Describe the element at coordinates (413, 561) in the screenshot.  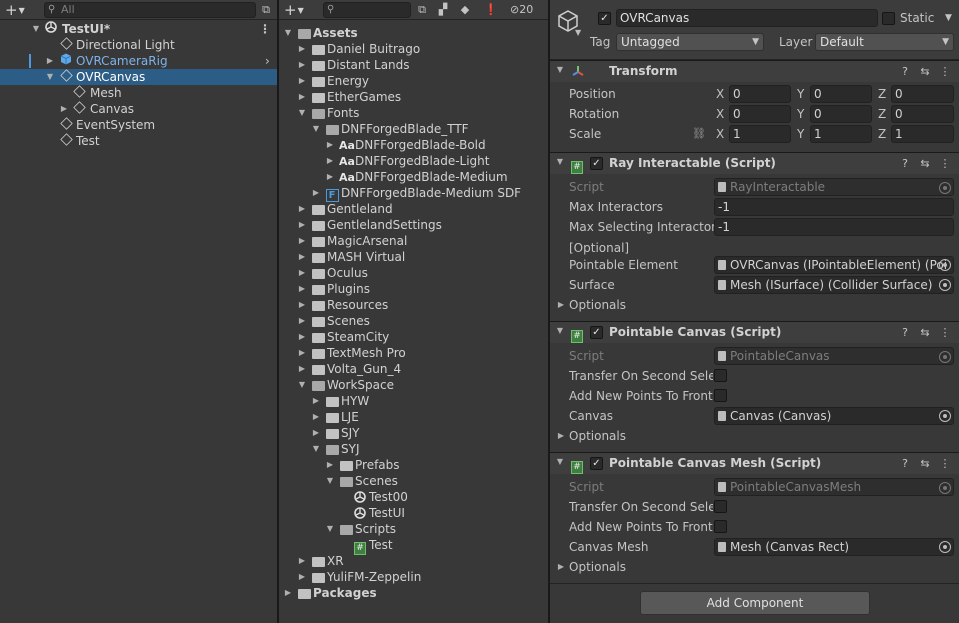
I see `project-item: ▶ XR` at that location.